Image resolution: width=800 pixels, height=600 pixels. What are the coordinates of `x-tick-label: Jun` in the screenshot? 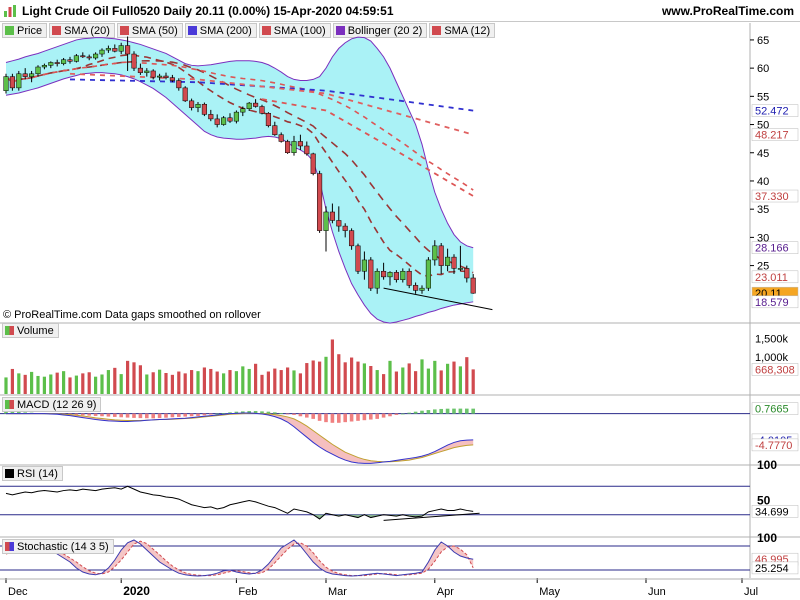 It's located at (657, 592).